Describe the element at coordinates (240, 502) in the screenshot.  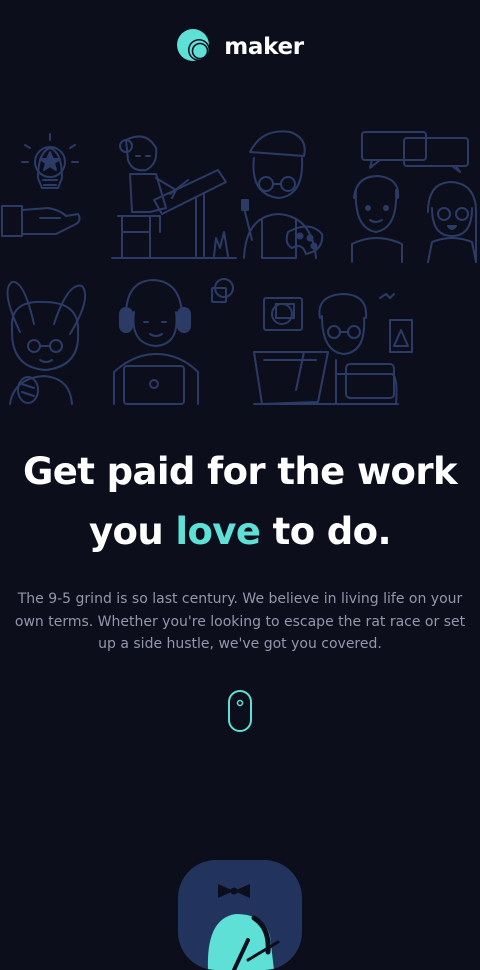
I see `hero-title: Get paid for the work you love to do.` at that location.